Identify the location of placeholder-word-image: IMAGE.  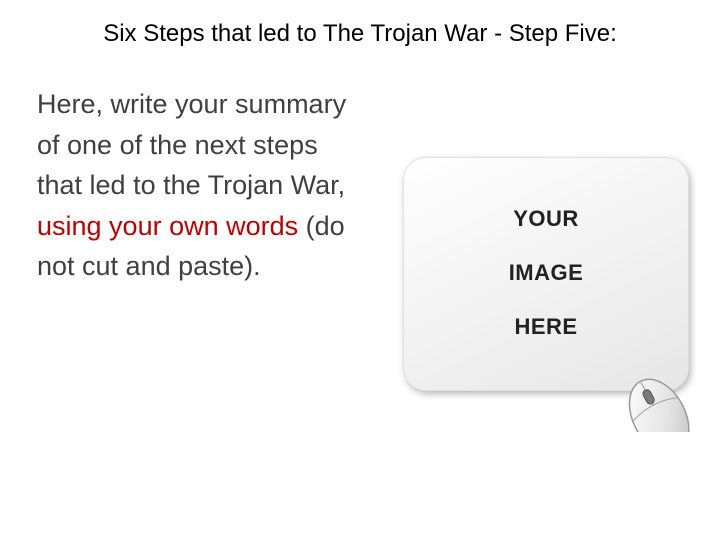
(546, 272).